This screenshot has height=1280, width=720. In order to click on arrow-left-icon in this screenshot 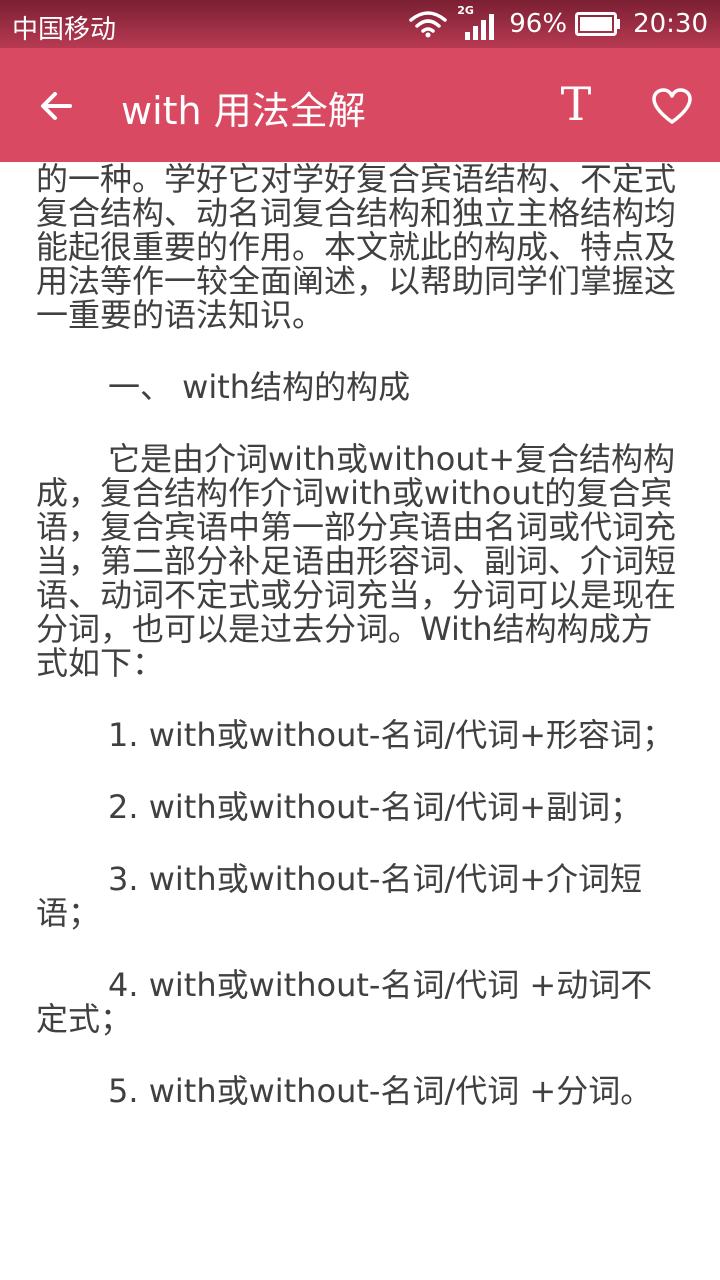, I will do `click(56, 106)`.